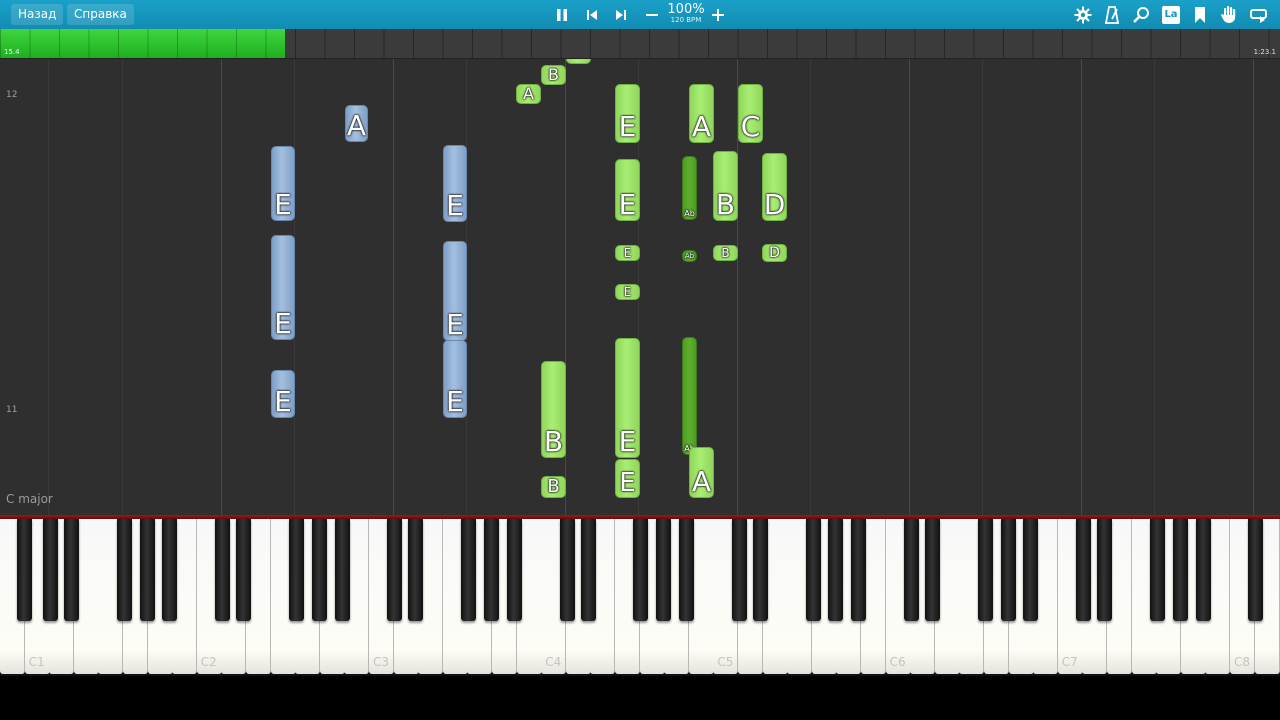 The width and height of the screenshot is (1280, 720). What do you see at coordinates (29, 499) in the screenshot?
I see `key-signature: C major` at bounding box center [29, 499].